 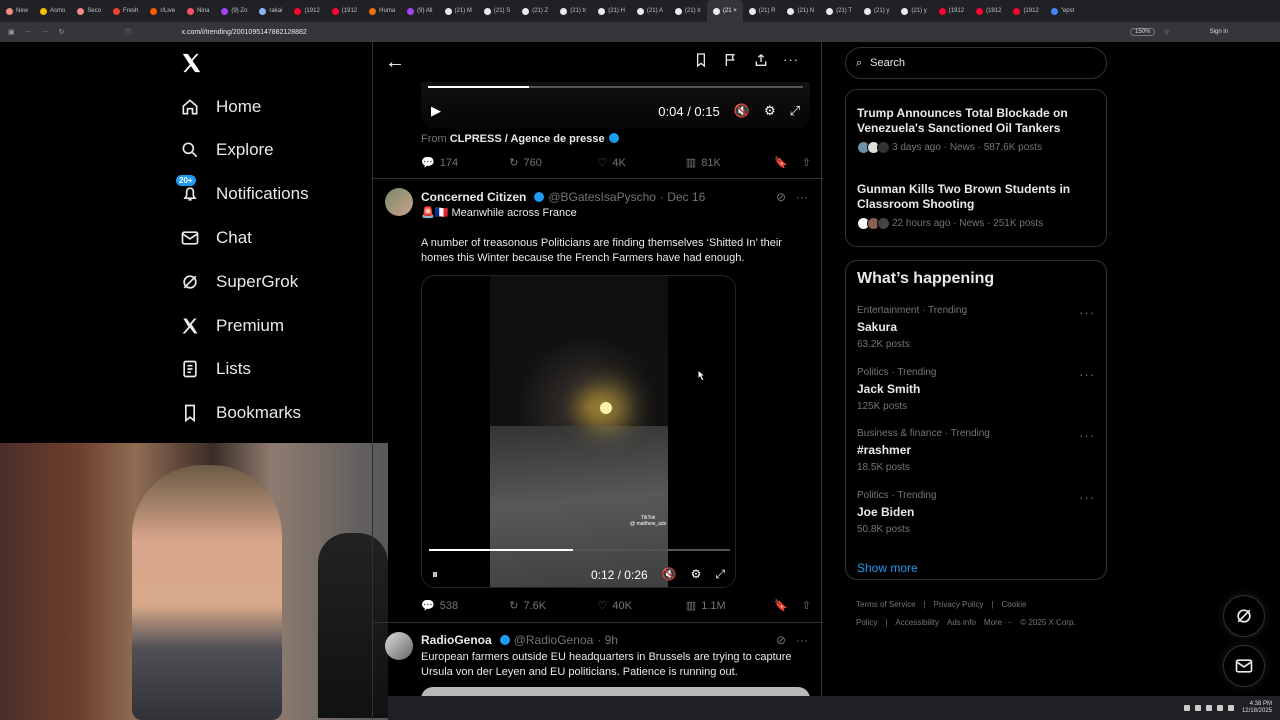 What do you see at coordinates (234, 11) in the screenshot?
I see `browser-tab: (9) Zo` at bounding box center [234, 11].